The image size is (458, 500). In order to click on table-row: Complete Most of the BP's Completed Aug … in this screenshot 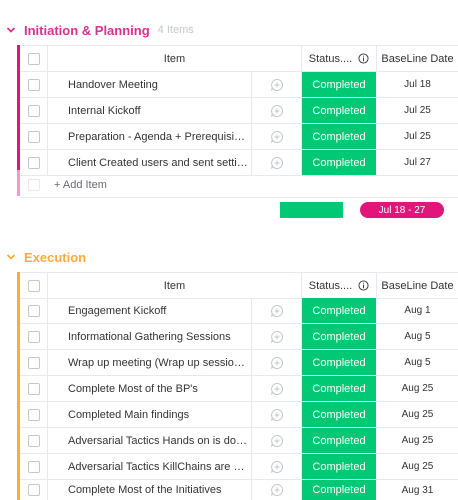, I will do `click(239, 389)`.